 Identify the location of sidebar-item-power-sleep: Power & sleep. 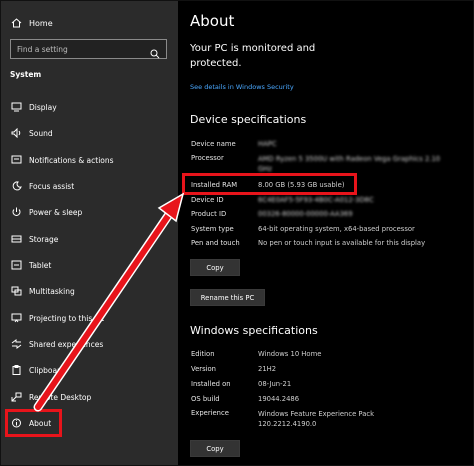
(46, 212).